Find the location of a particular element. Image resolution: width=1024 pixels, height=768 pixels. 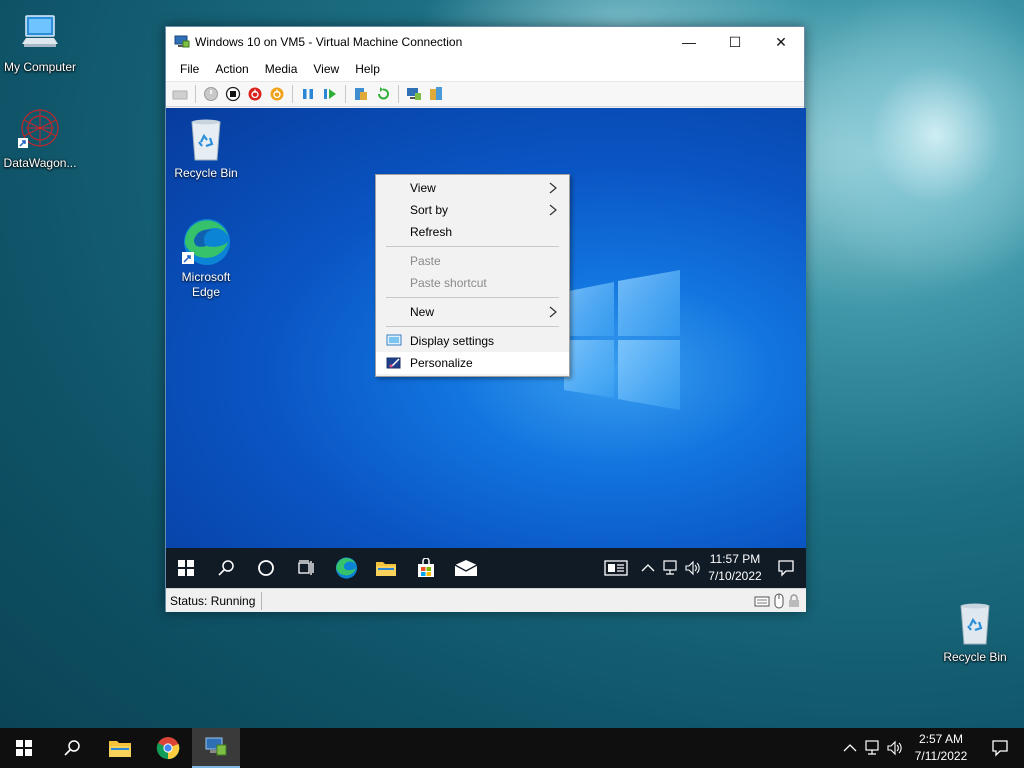

news-icon is located at coordinates (616, 568).